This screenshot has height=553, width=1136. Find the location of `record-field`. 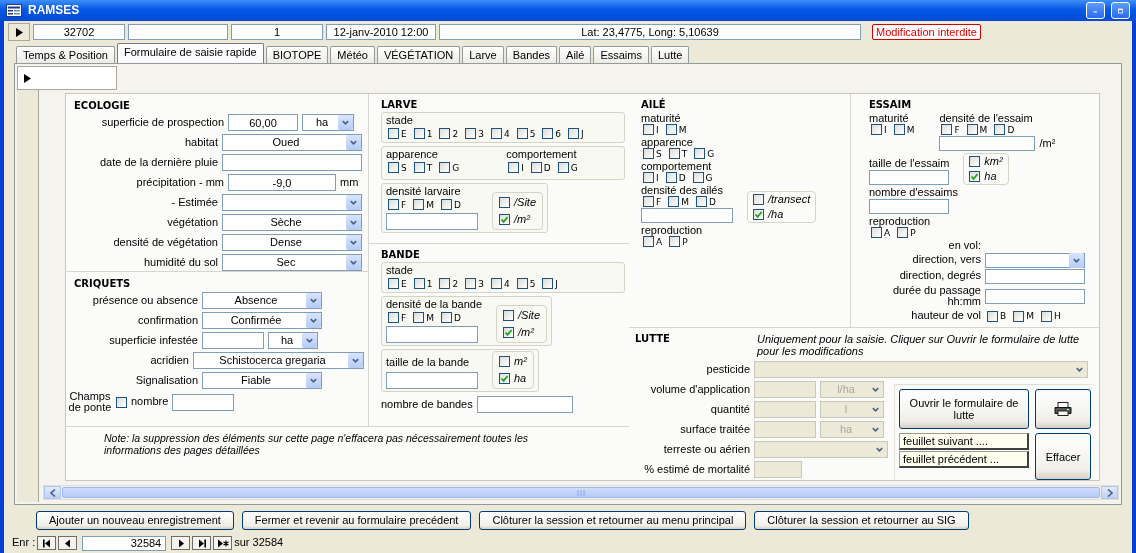

record-field is located at coordinates (178, 32).